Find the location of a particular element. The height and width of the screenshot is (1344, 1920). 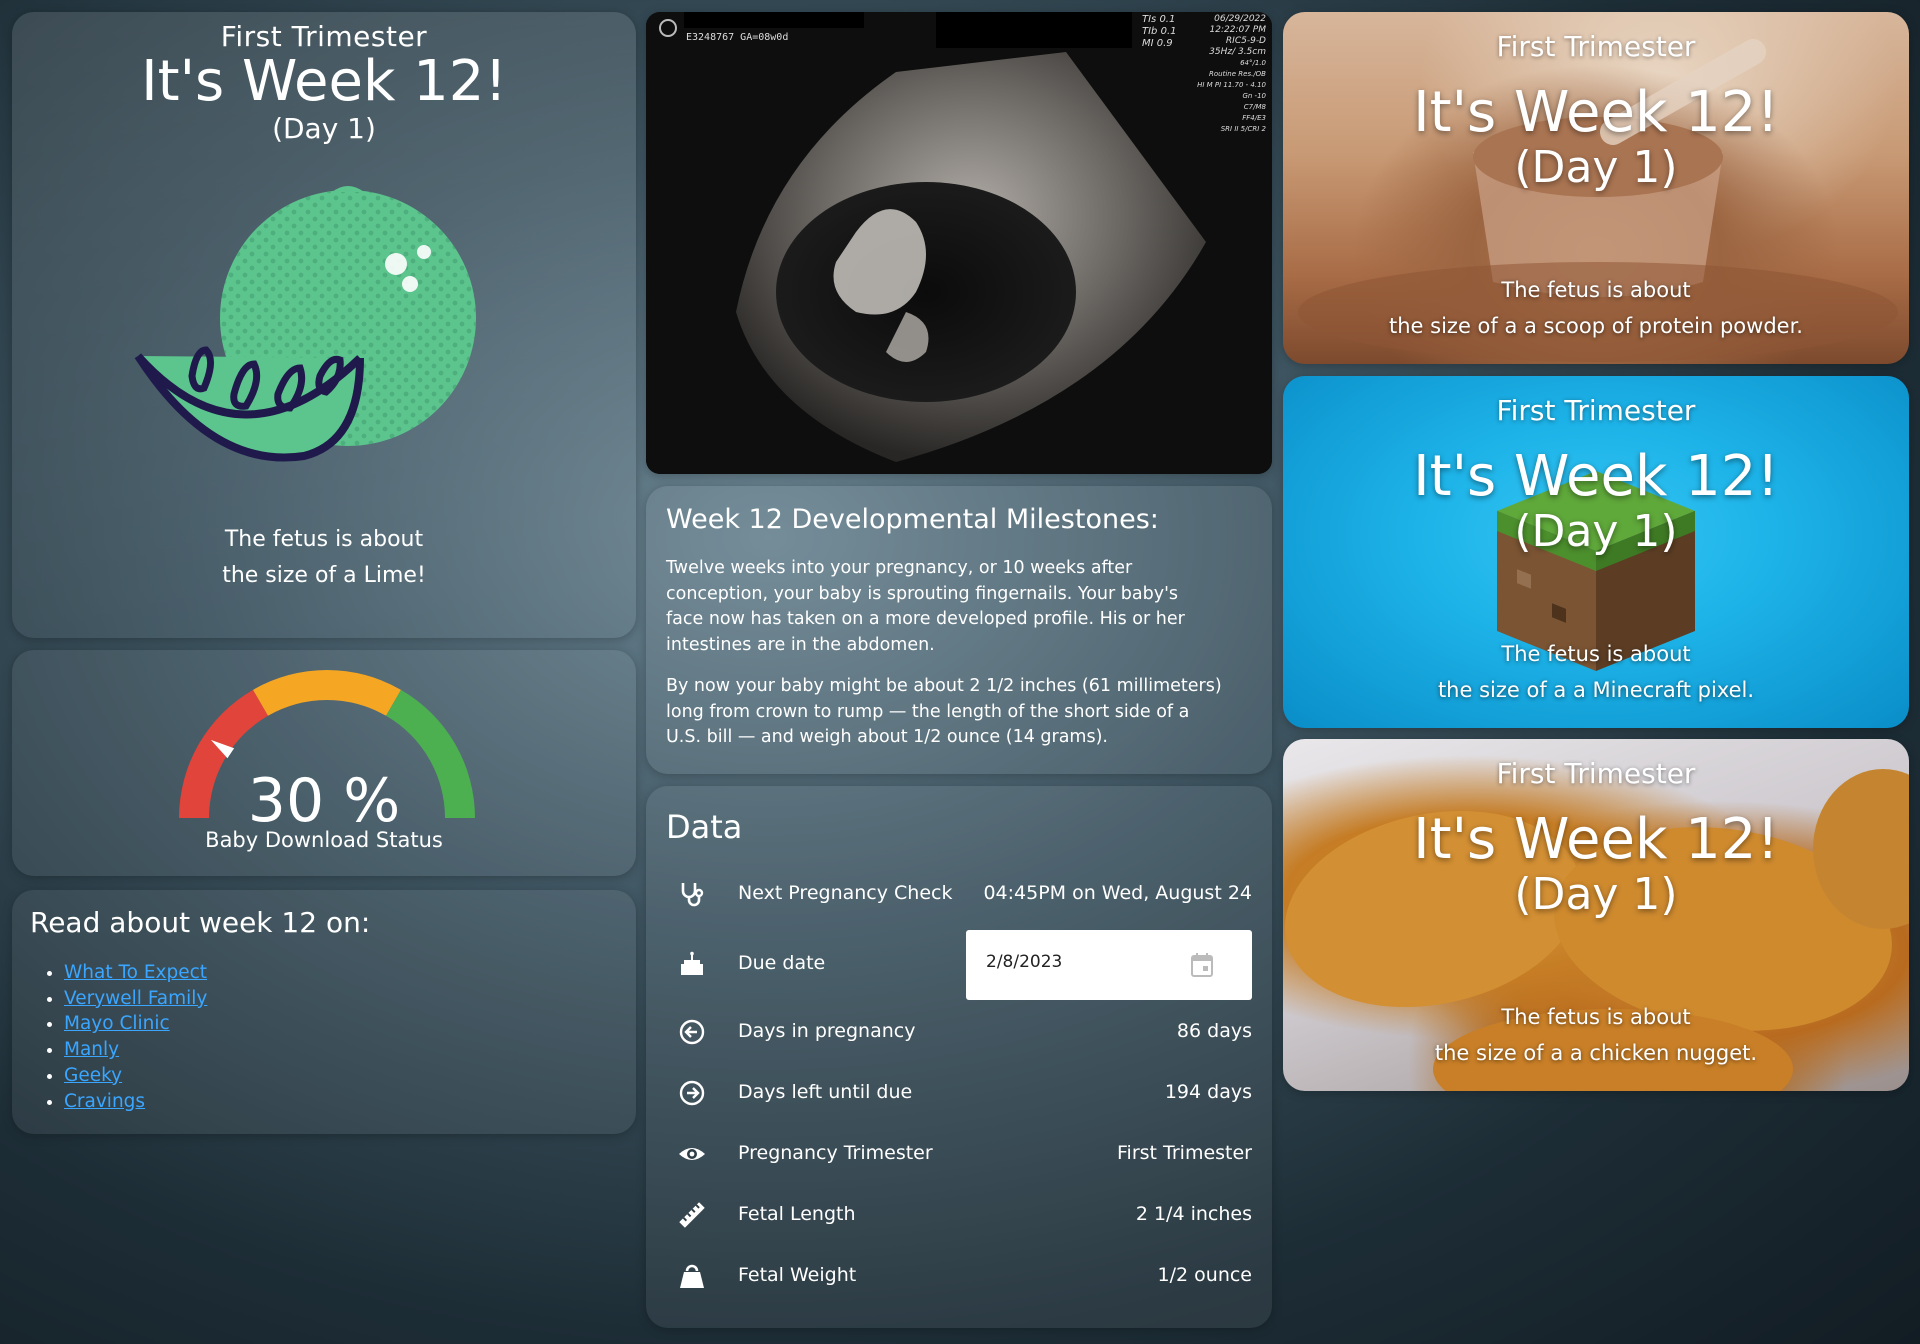

cake-icon is located at coordinates (692, 963).